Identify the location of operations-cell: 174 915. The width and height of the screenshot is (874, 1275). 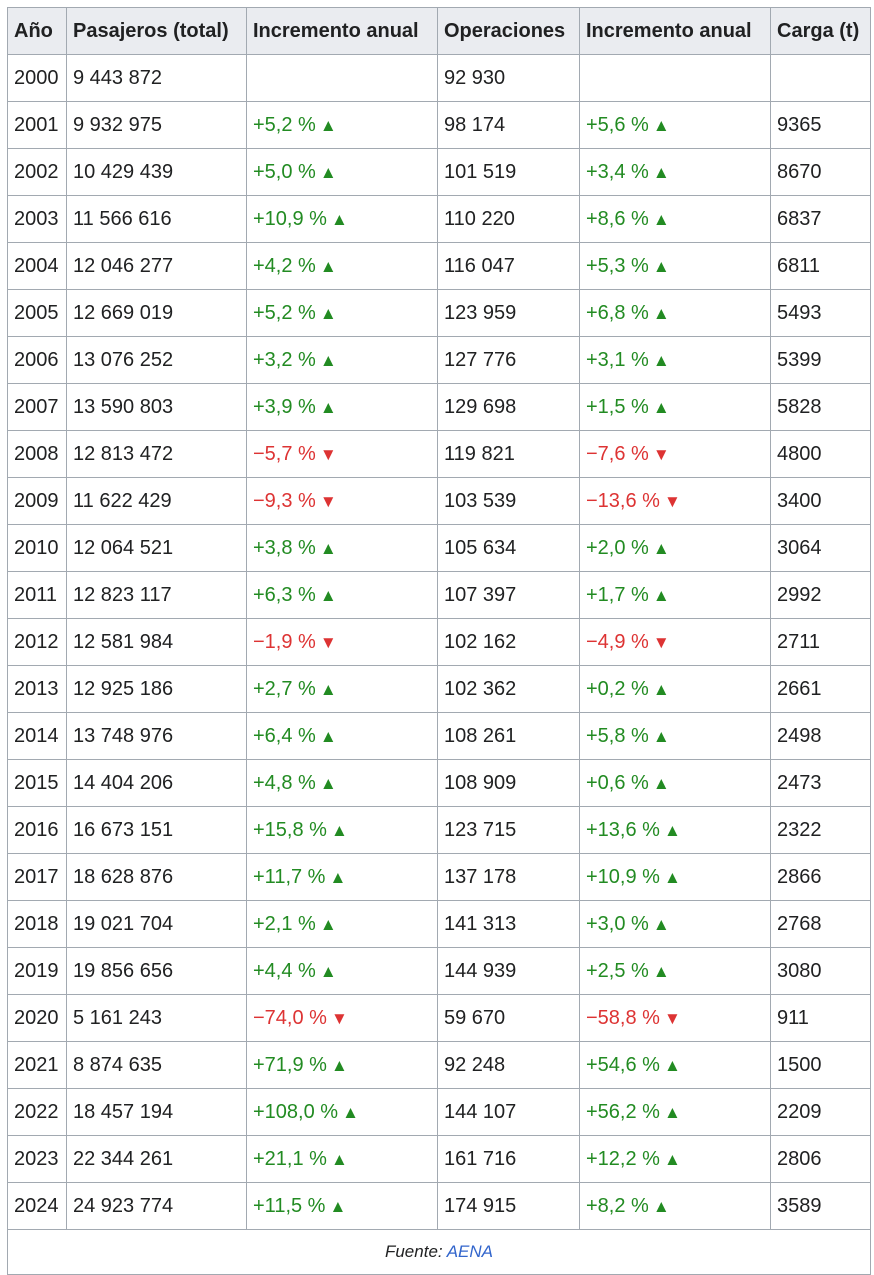
(508, 1206).